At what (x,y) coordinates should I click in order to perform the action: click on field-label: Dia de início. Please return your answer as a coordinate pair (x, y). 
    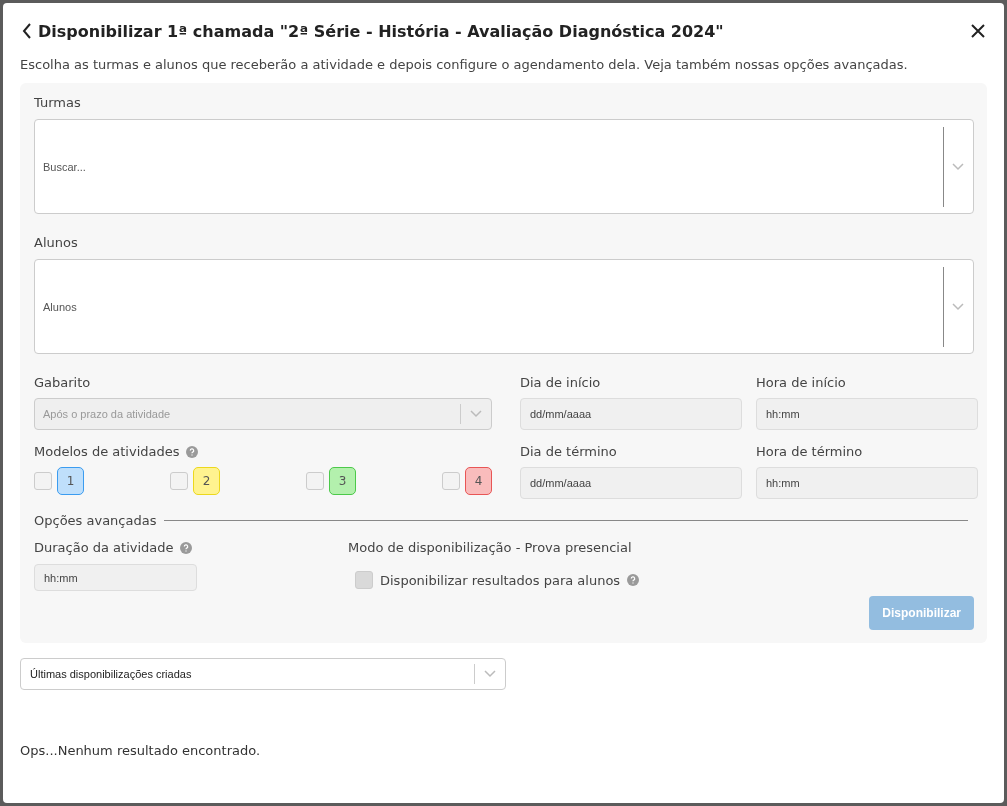
    Looking at the image, I should click on (561, 382).